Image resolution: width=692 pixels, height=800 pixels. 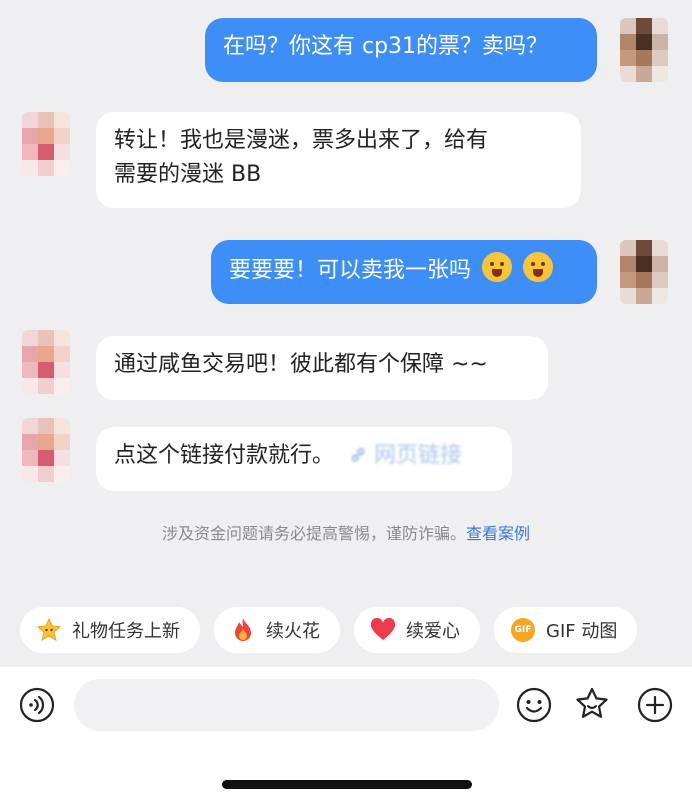 What do you see at coordinates (286, 705) in the screenshot?
I see `message-input` at bounding box center [286, 705].